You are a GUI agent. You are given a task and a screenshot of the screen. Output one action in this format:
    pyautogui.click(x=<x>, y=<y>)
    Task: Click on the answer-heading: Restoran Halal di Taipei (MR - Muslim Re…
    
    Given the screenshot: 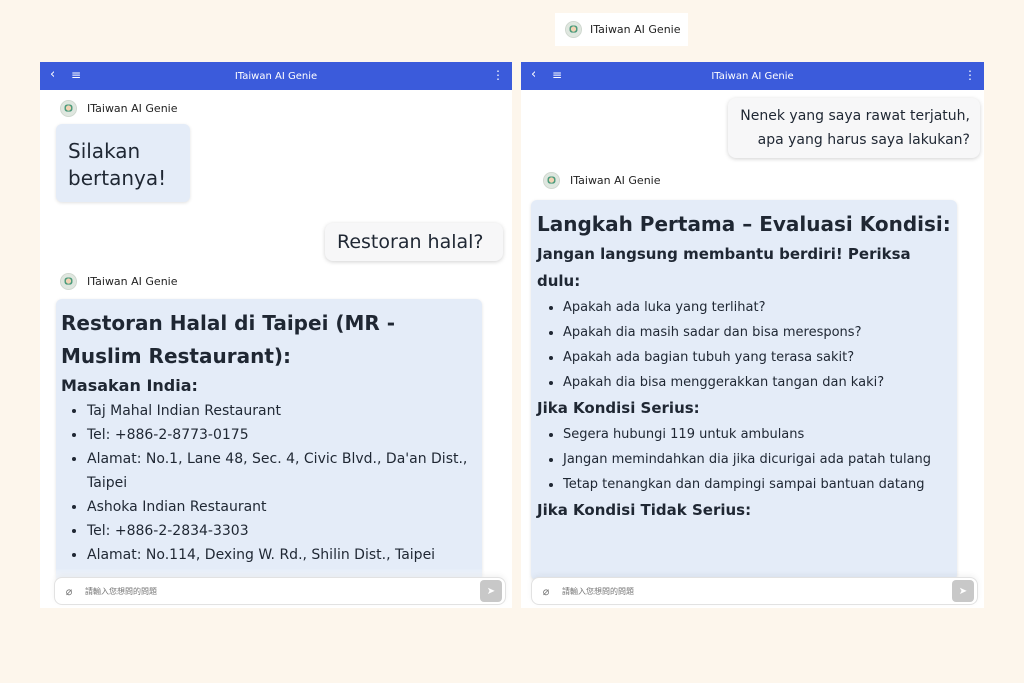 What is the action you would take?
    pyautogui.click(x=228, y=339)
    